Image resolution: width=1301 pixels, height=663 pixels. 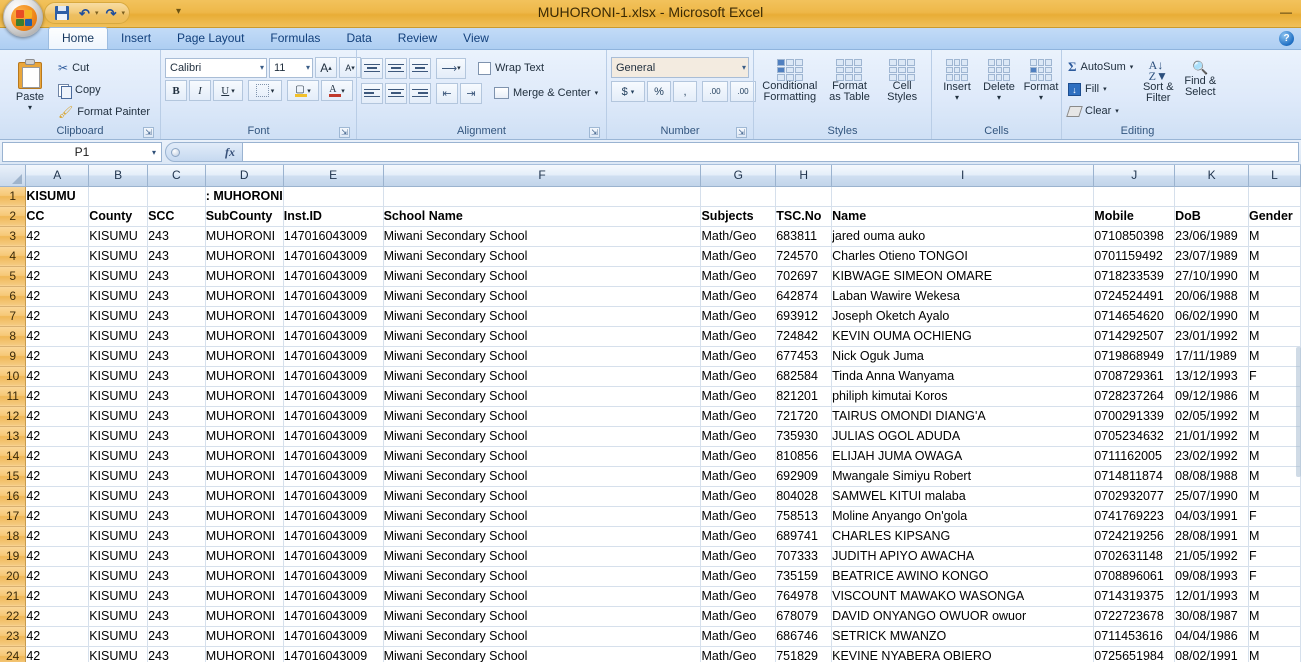 I want to click on cell-d15: MUHORONI, so click(x=244, y=476).